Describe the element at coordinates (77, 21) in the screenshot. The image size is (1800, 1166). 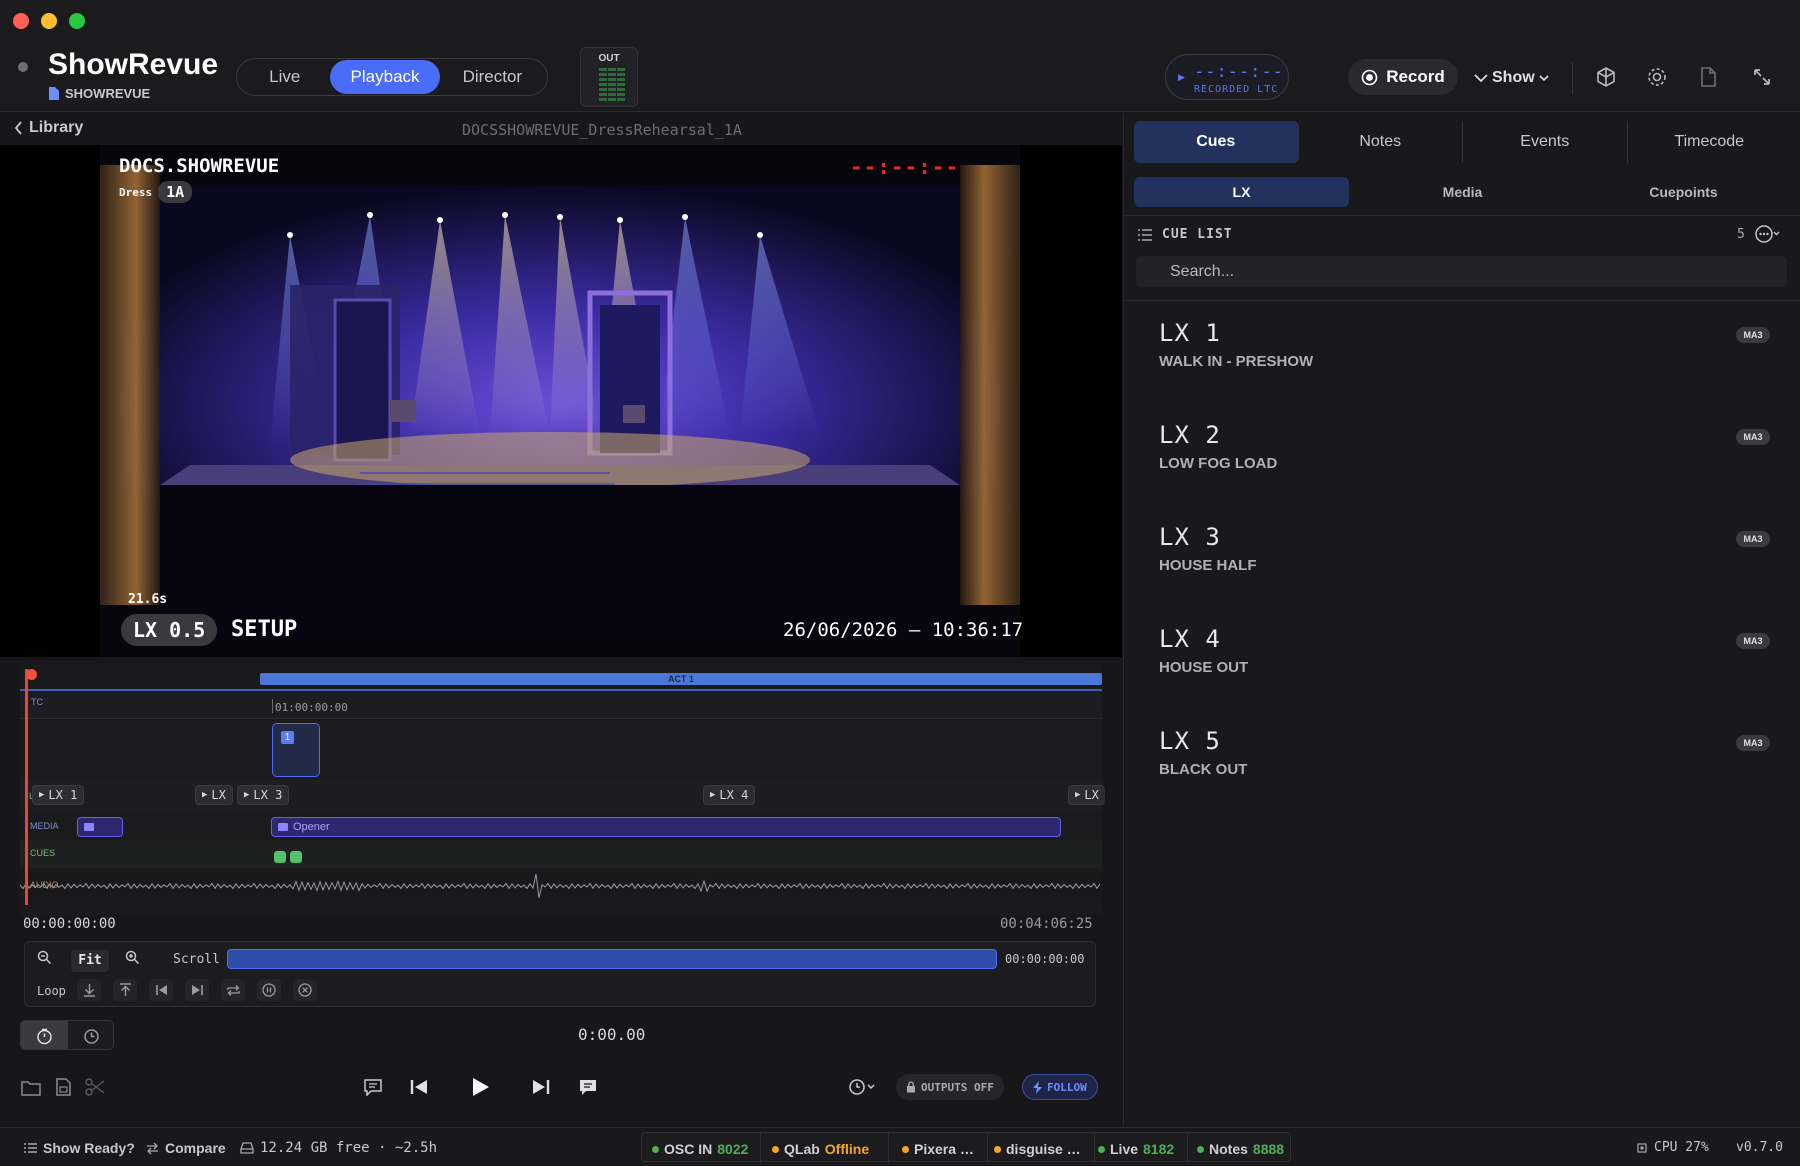
I see `zoom-window-button` at that location.